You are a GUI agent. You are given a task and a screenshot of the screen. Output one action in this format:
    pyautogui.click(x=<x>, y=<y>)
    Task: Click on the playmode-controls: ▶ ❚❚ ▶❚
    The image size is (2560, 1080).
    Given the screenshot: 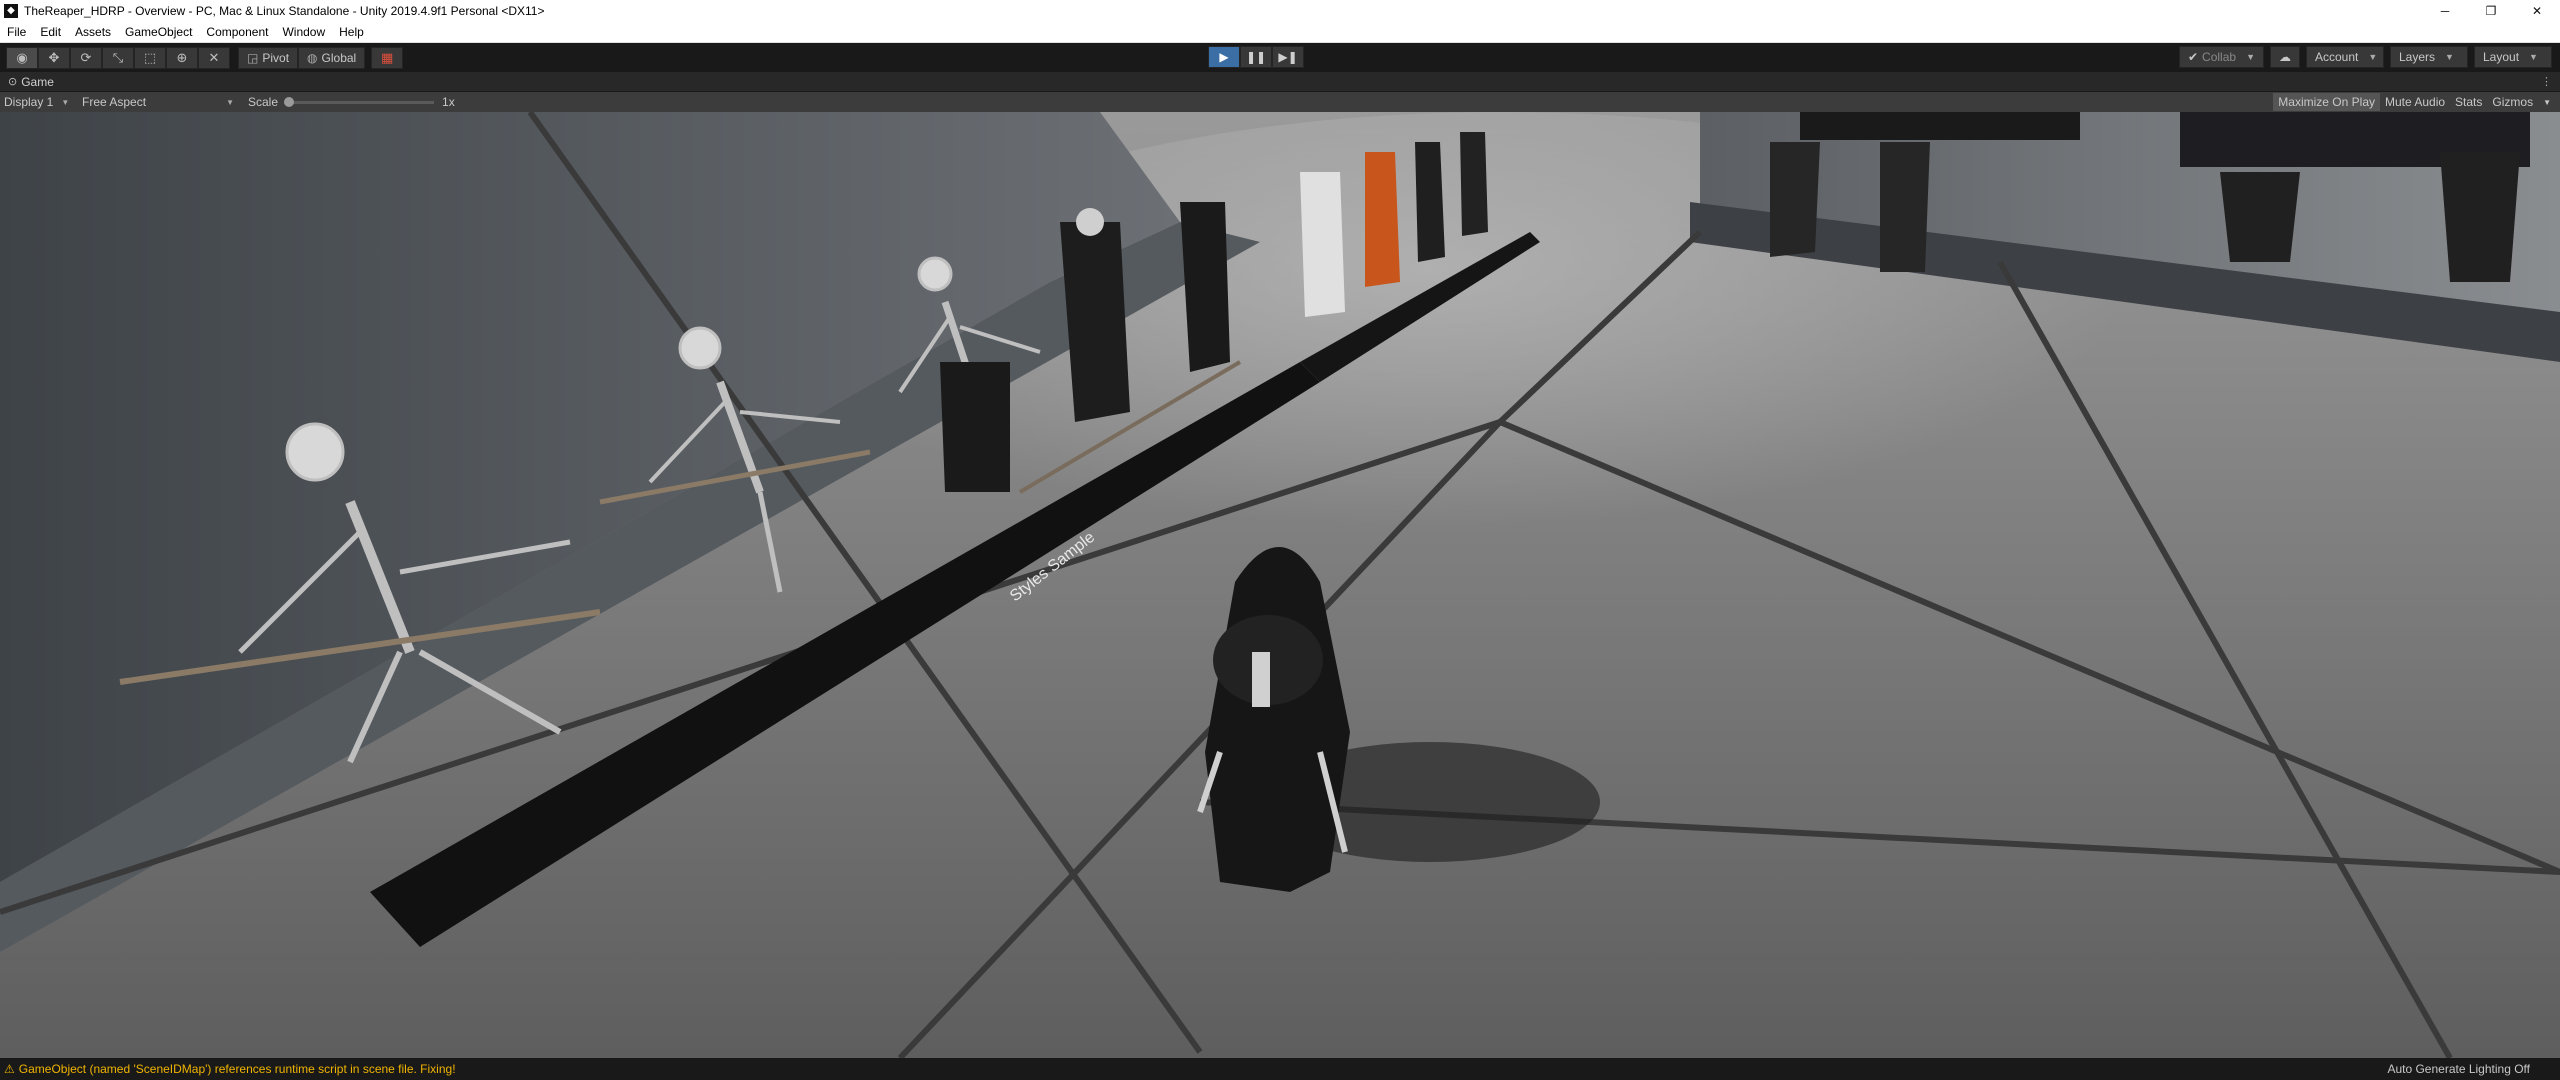 What is the action you would take?
    pyautogui.click(x=1256, y=57)
    